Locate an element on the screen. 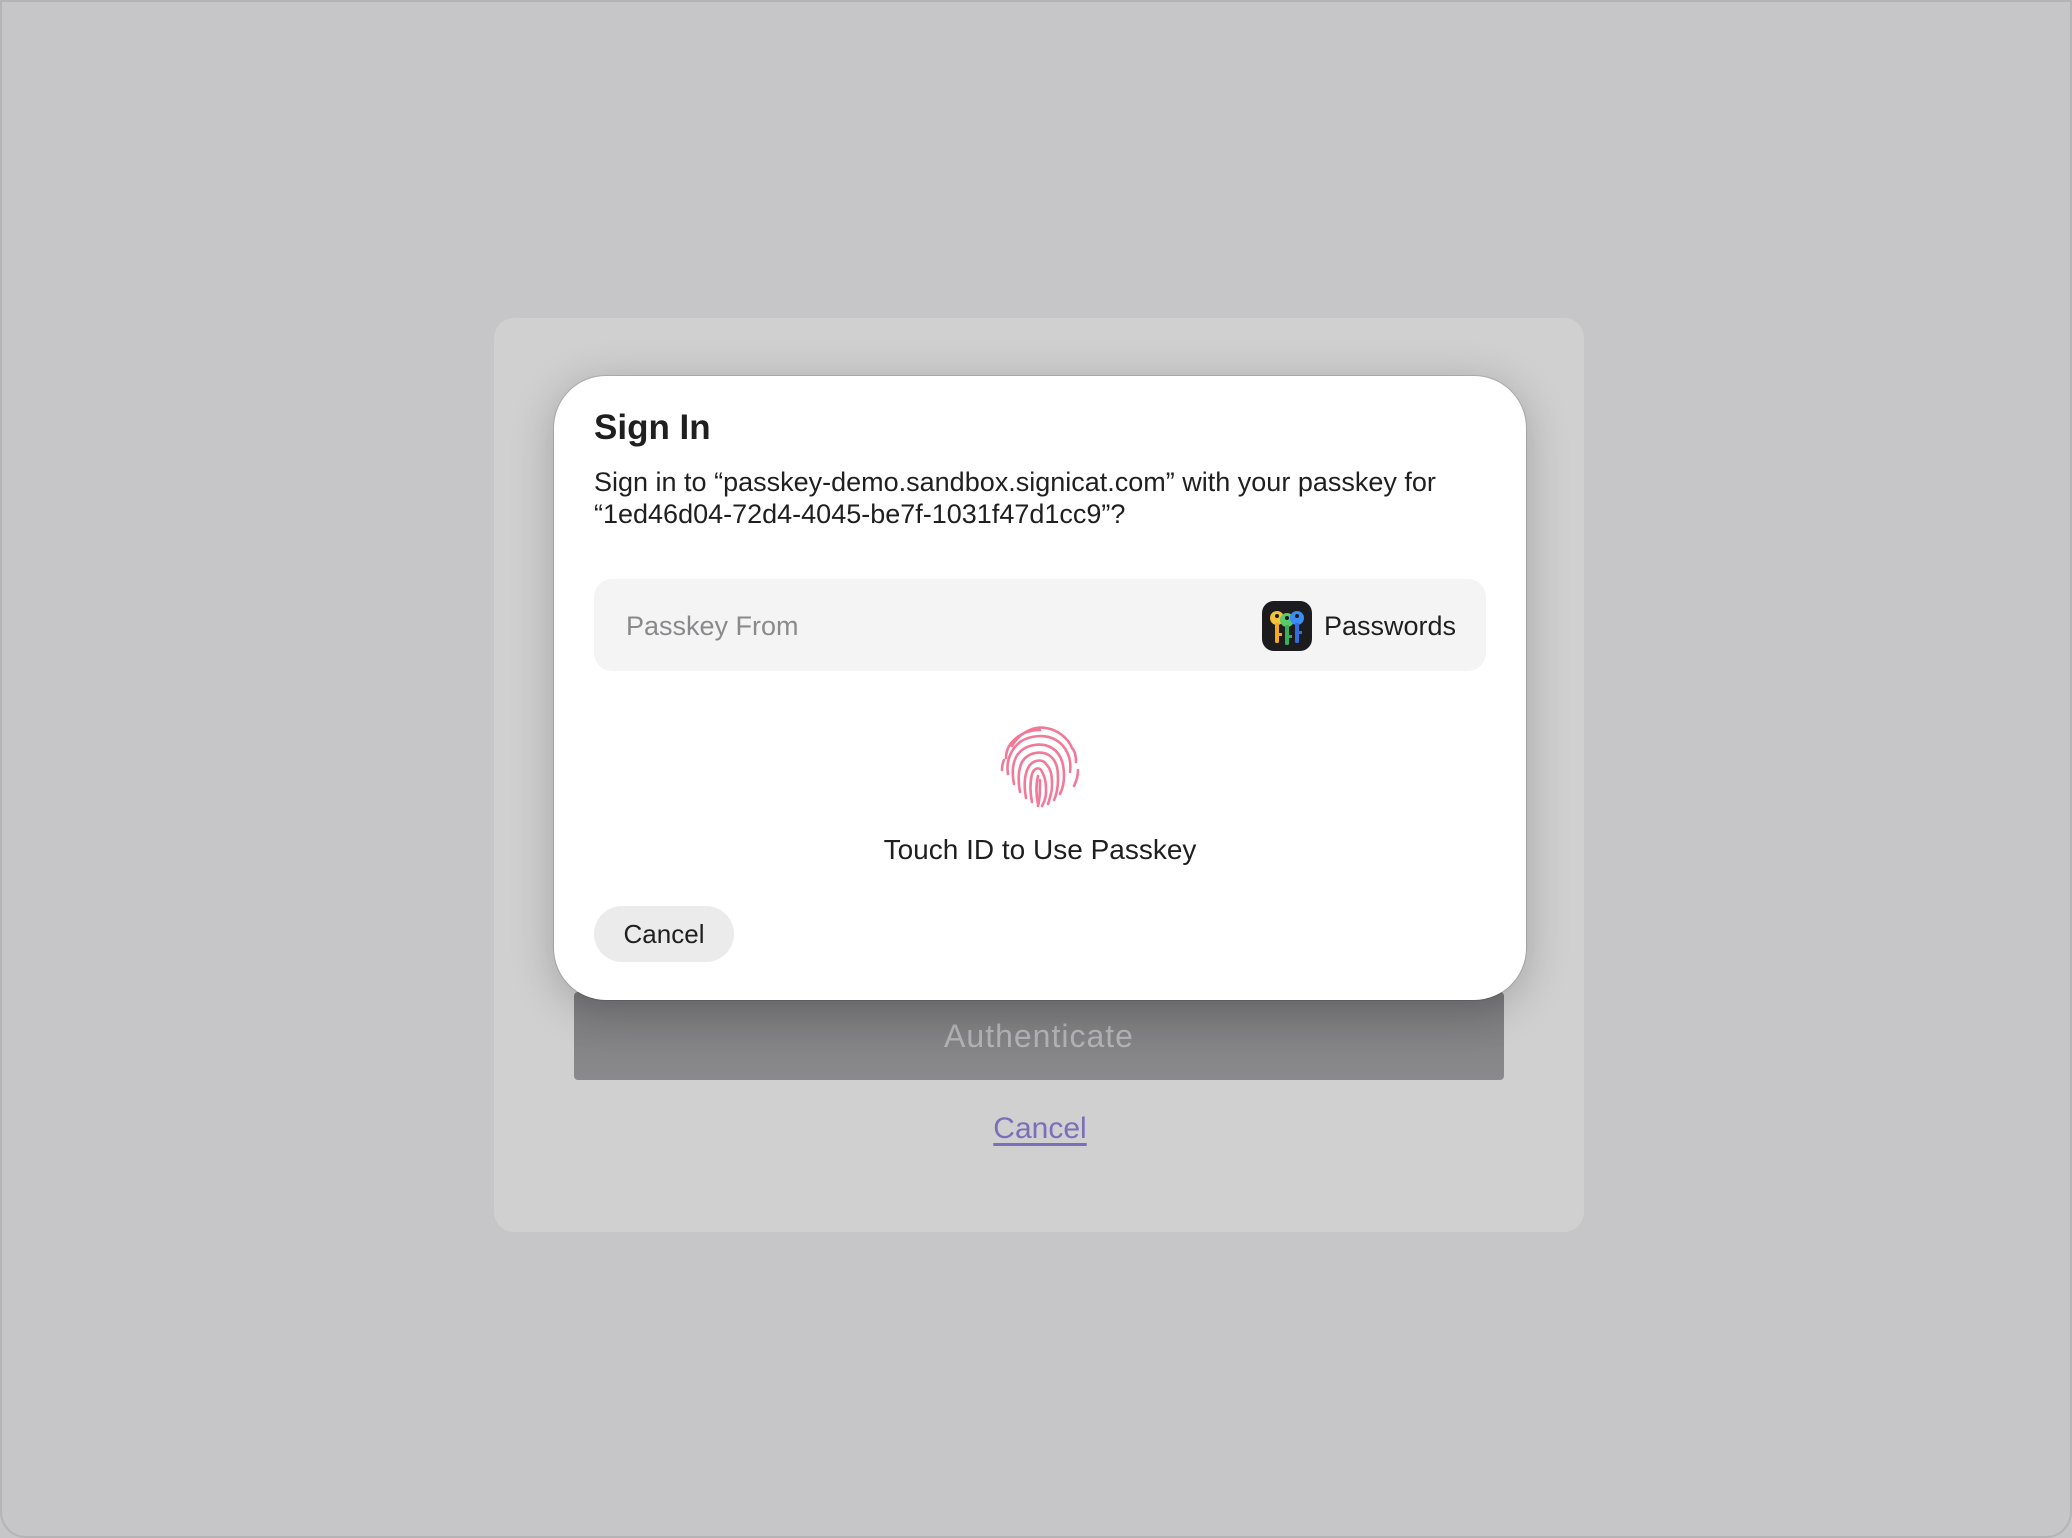 The height and width of the screenshot is (1538, 2072). touch-id-caption: Touch ID to Use Passkey is located at coordinates (1040, 849).